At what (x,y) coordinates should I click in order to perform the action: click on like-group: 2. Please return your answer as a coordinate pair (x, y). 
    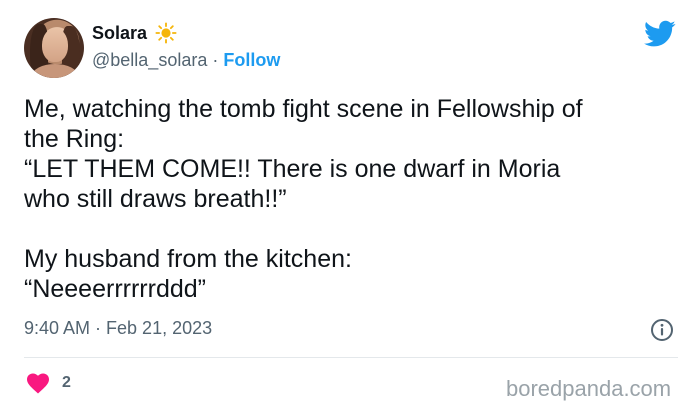
    Looking at the image, I should click on (48, 383).